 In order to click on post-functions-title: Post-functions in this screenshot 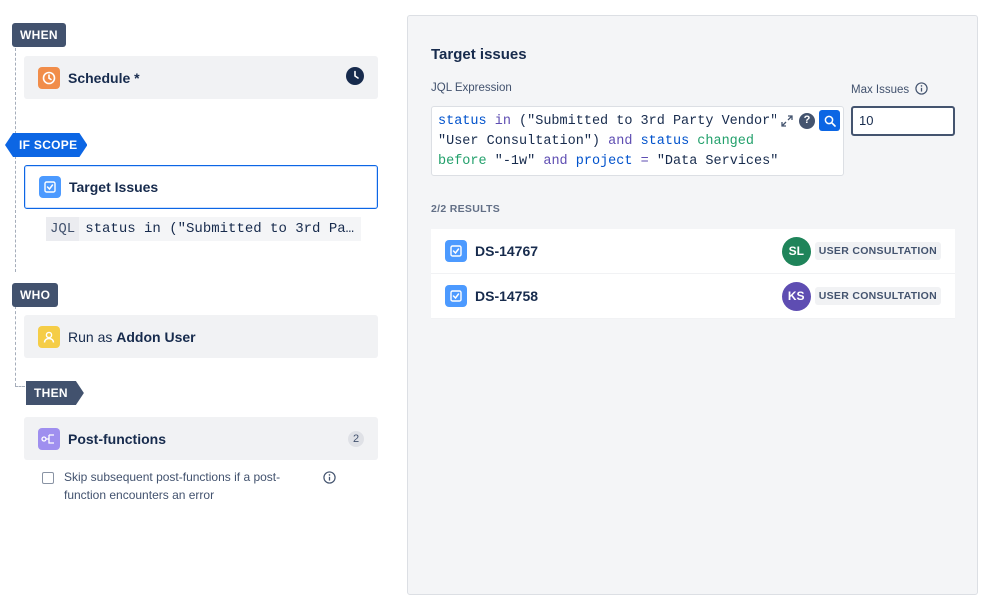, I will do `click(117, 438)`.